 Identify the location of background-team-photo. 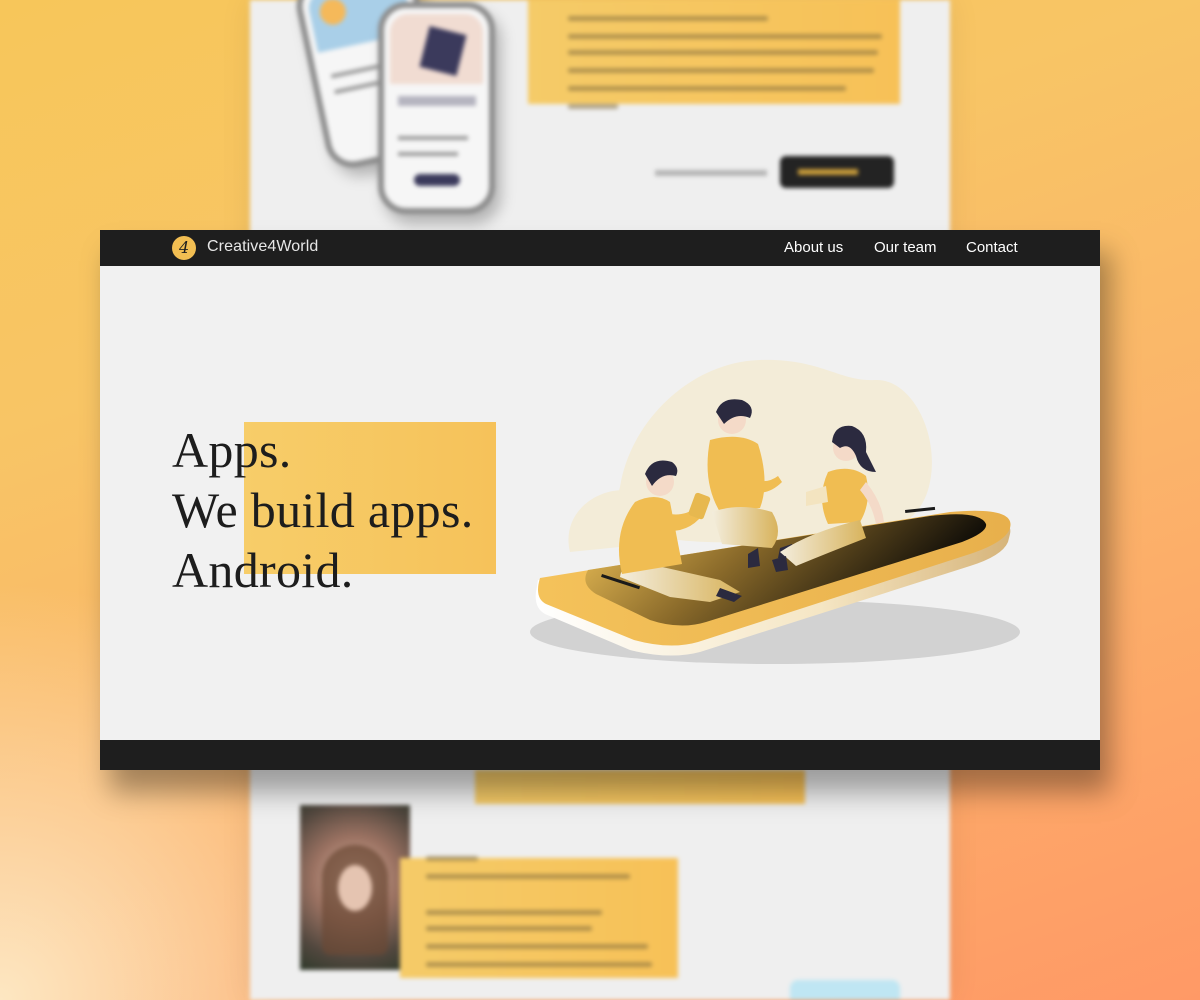
(355, 887).